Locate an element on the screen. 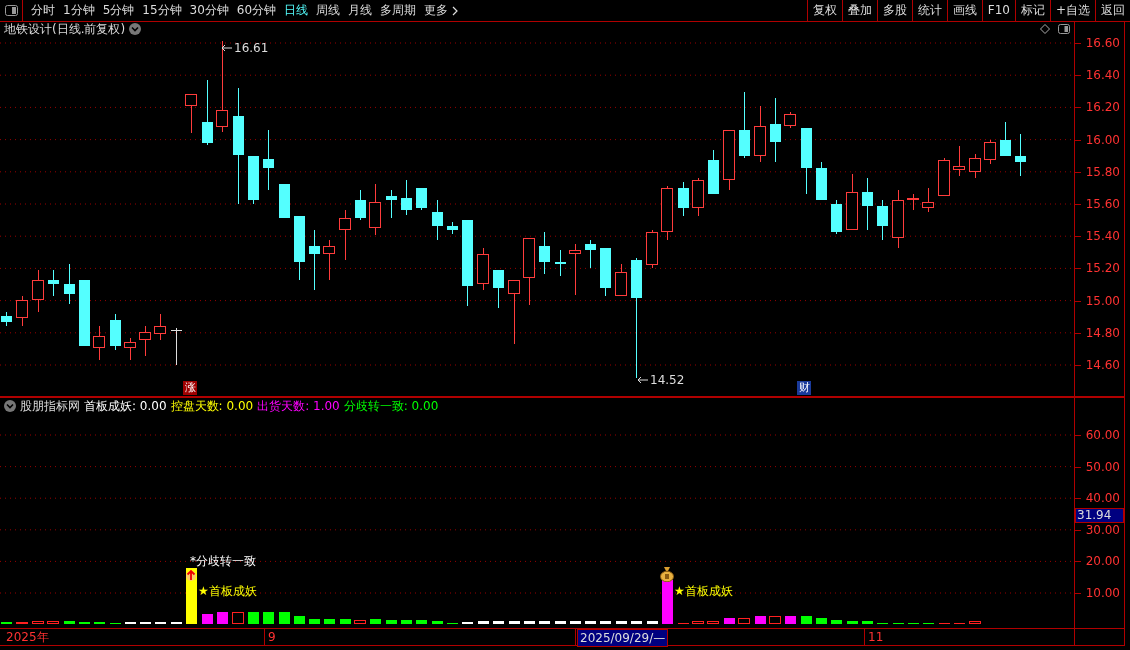 Image resolution: width=1130 pixels, height=650 pixels. axis-label: 15.80 is located at coordinates (1102, 171).